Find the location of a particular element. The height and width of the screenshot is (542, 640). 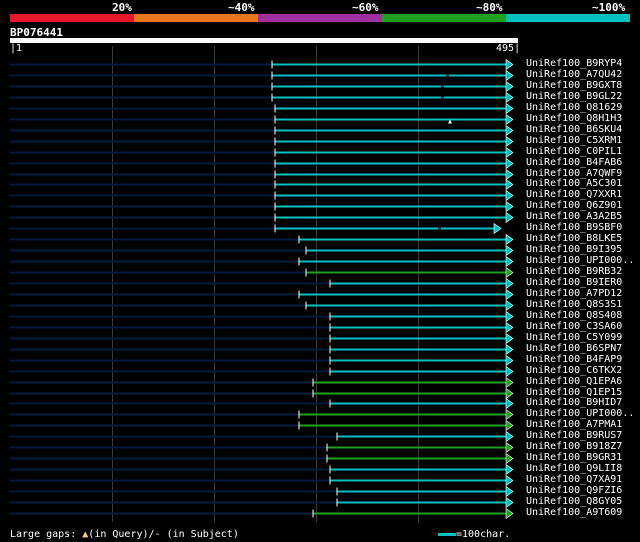

hit-label: UniRef100_B9RUS7 is located at coordinates (574, 435).